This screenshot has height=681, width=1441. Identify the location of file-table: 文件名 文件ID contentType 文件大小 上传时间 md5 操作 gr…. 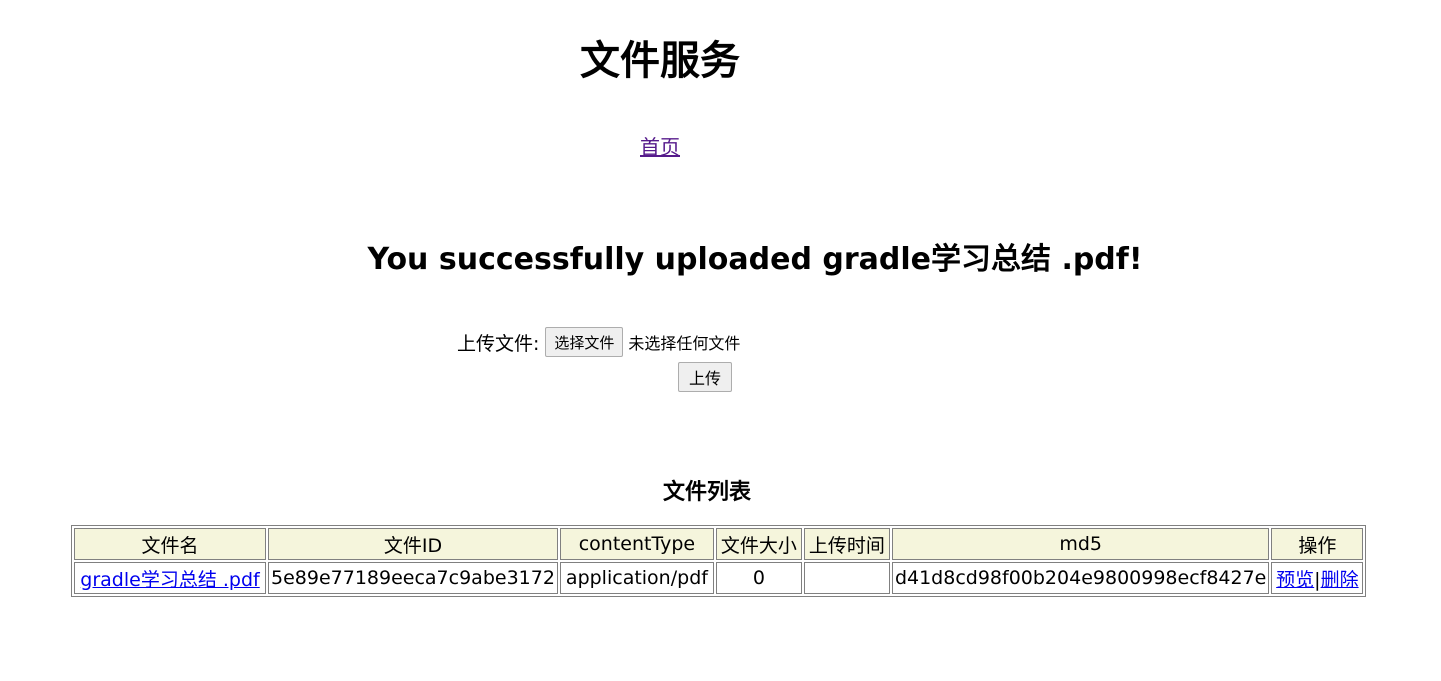
(719, 561).